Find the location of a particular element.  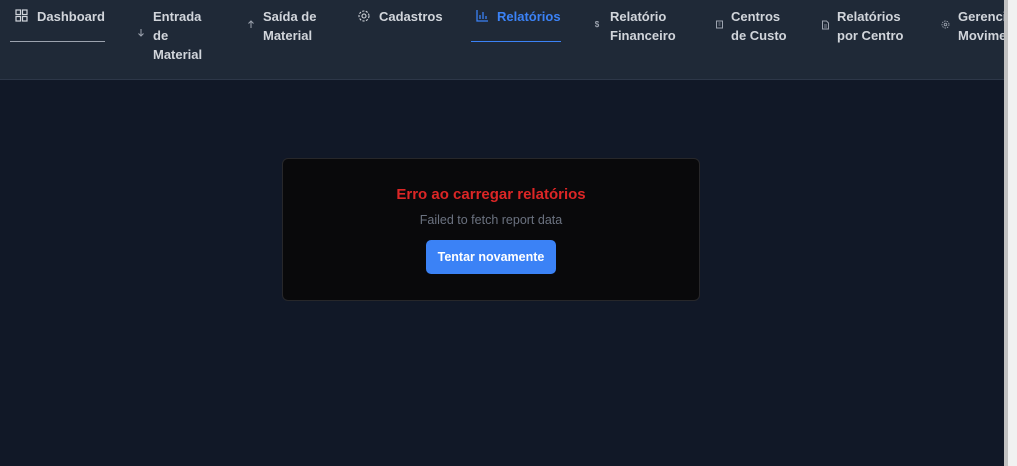

nav-entrada-material: Entrada de Material is located at coordinates (177, 31).